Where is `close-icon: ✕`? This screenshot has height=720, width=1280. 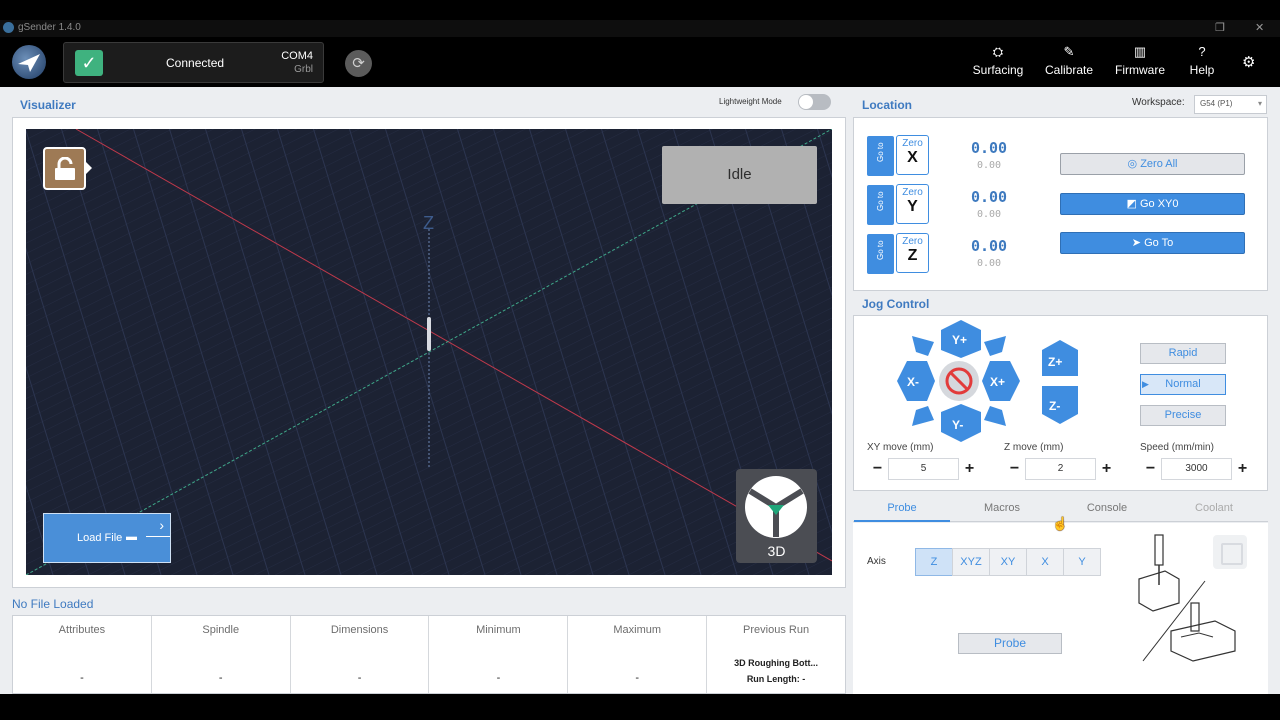
close-icon: ✕ is located at coordinates (1259, 27).